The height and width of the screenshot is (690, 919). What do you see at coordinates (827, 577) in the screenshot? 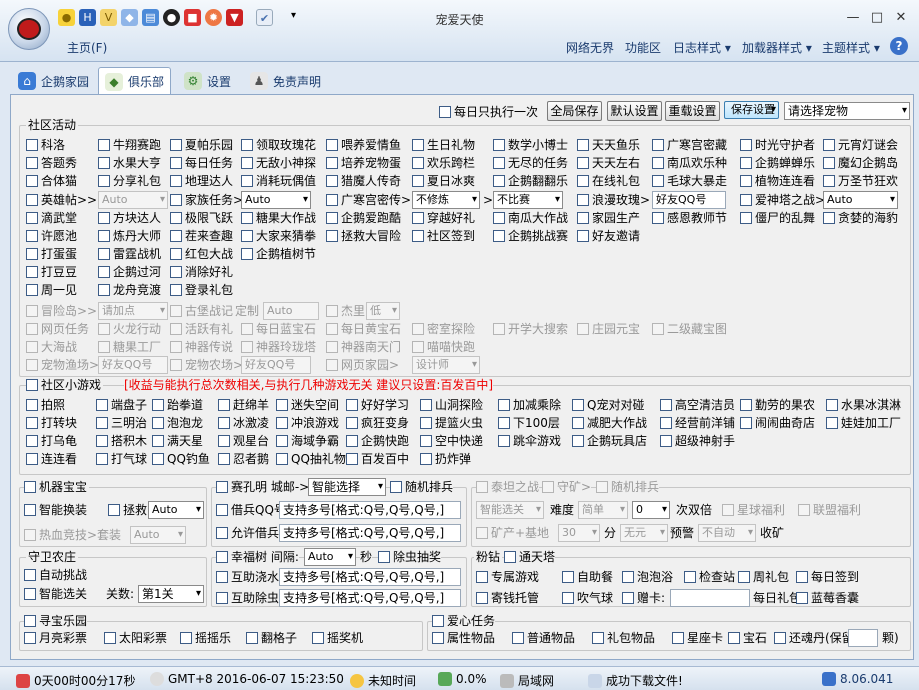
I see `pink-diamond-checkbox: 每日签到` at bounding box center [827, 577].